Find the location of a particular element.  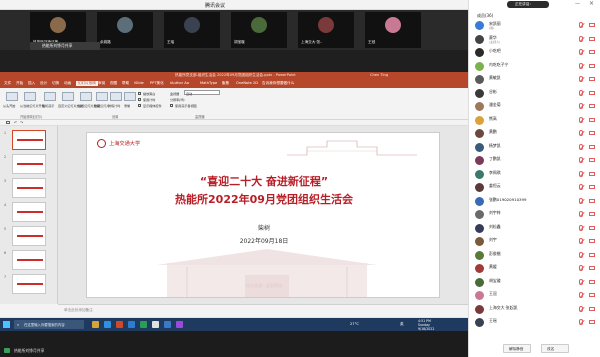

ribbon-tab: 动画 is located at coordinates (67, 83).